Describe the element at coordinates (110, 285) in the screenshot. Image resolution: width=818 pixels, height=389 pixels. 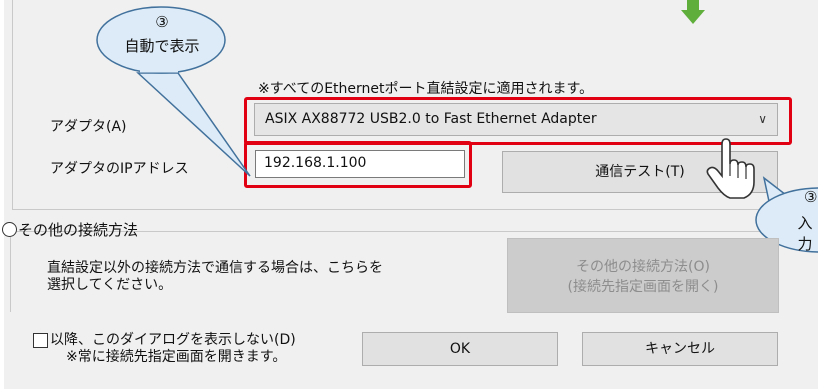
I see `other-method-description-2: 選択してください。` at that location.